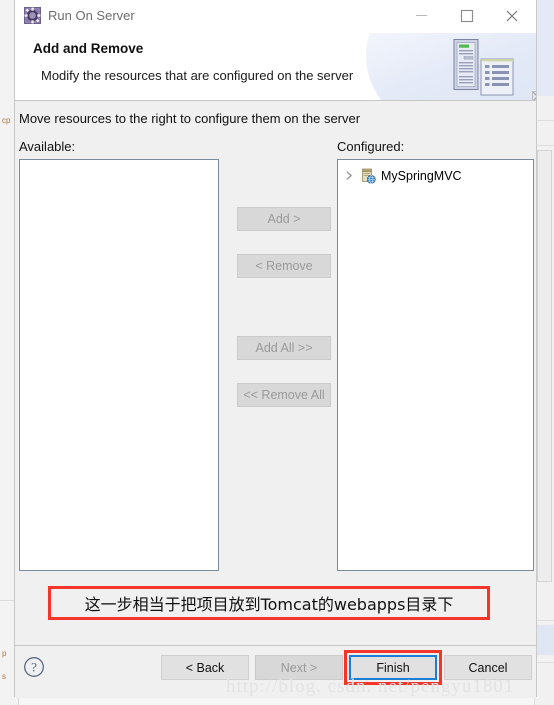  What do you see at coordinates (6, 120) in the screenshot?
I see `background-text-fragment: cp` at bounding box center [6, 120].